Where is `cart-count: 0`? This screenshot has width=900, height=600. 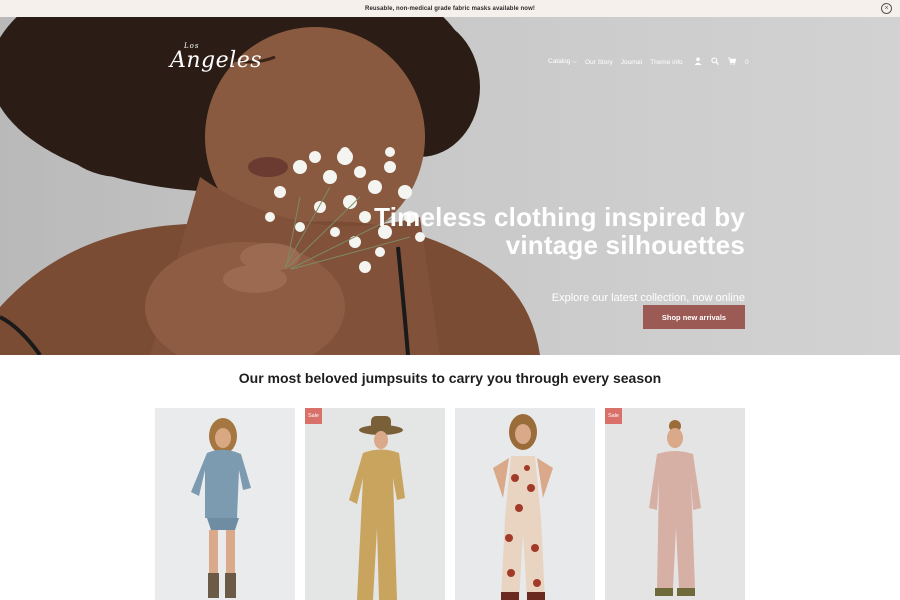 cart-count: 0 is located at coordinates (747, 62).